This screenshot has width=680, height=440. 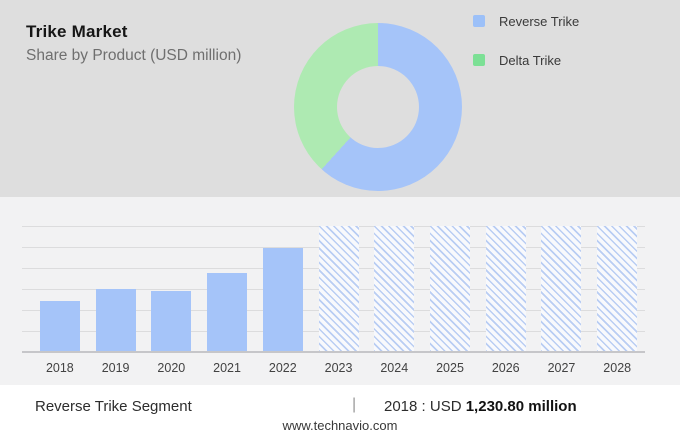 I want to click on donut-hole, so click(x=378, y=107).